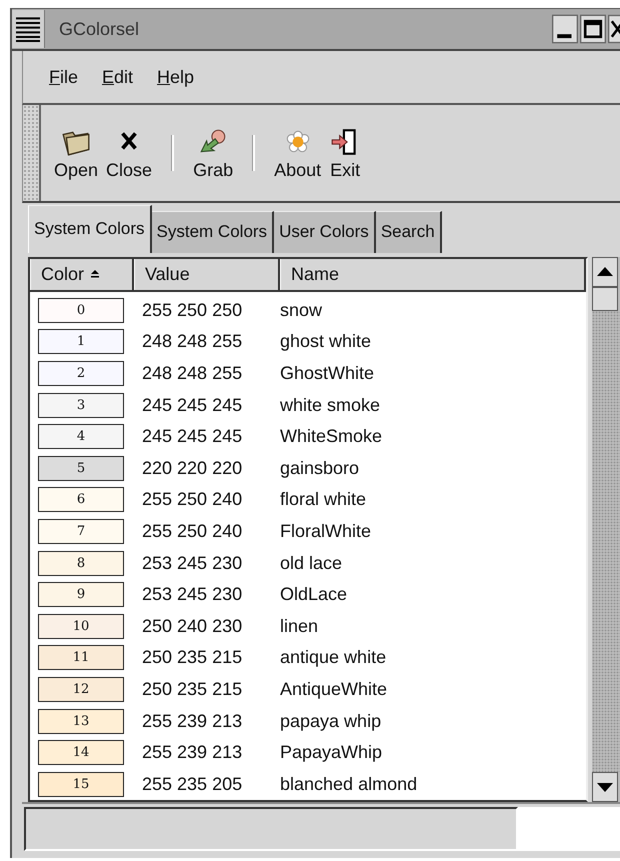 The width and height of the screenshot is (620, 861). I want to click on color-swatch: 0, so click(81, 310).